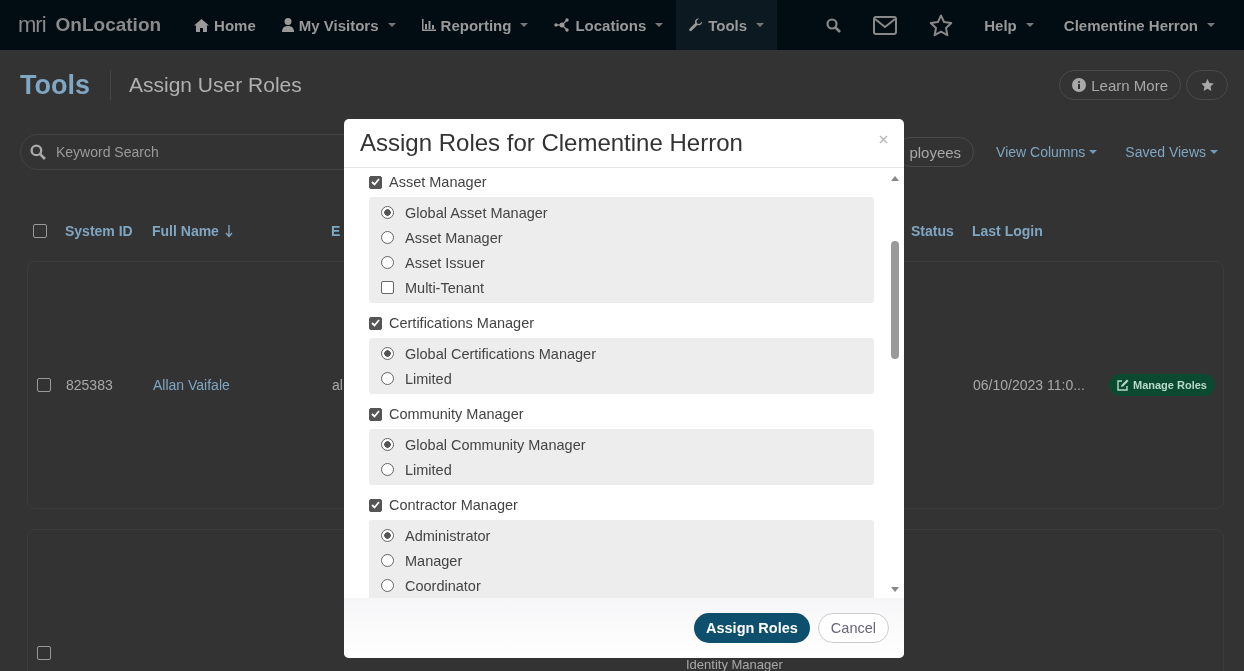 The image size is (1244, 671). I want to click on role-radio: Asset Issuer, so click(621, 262).